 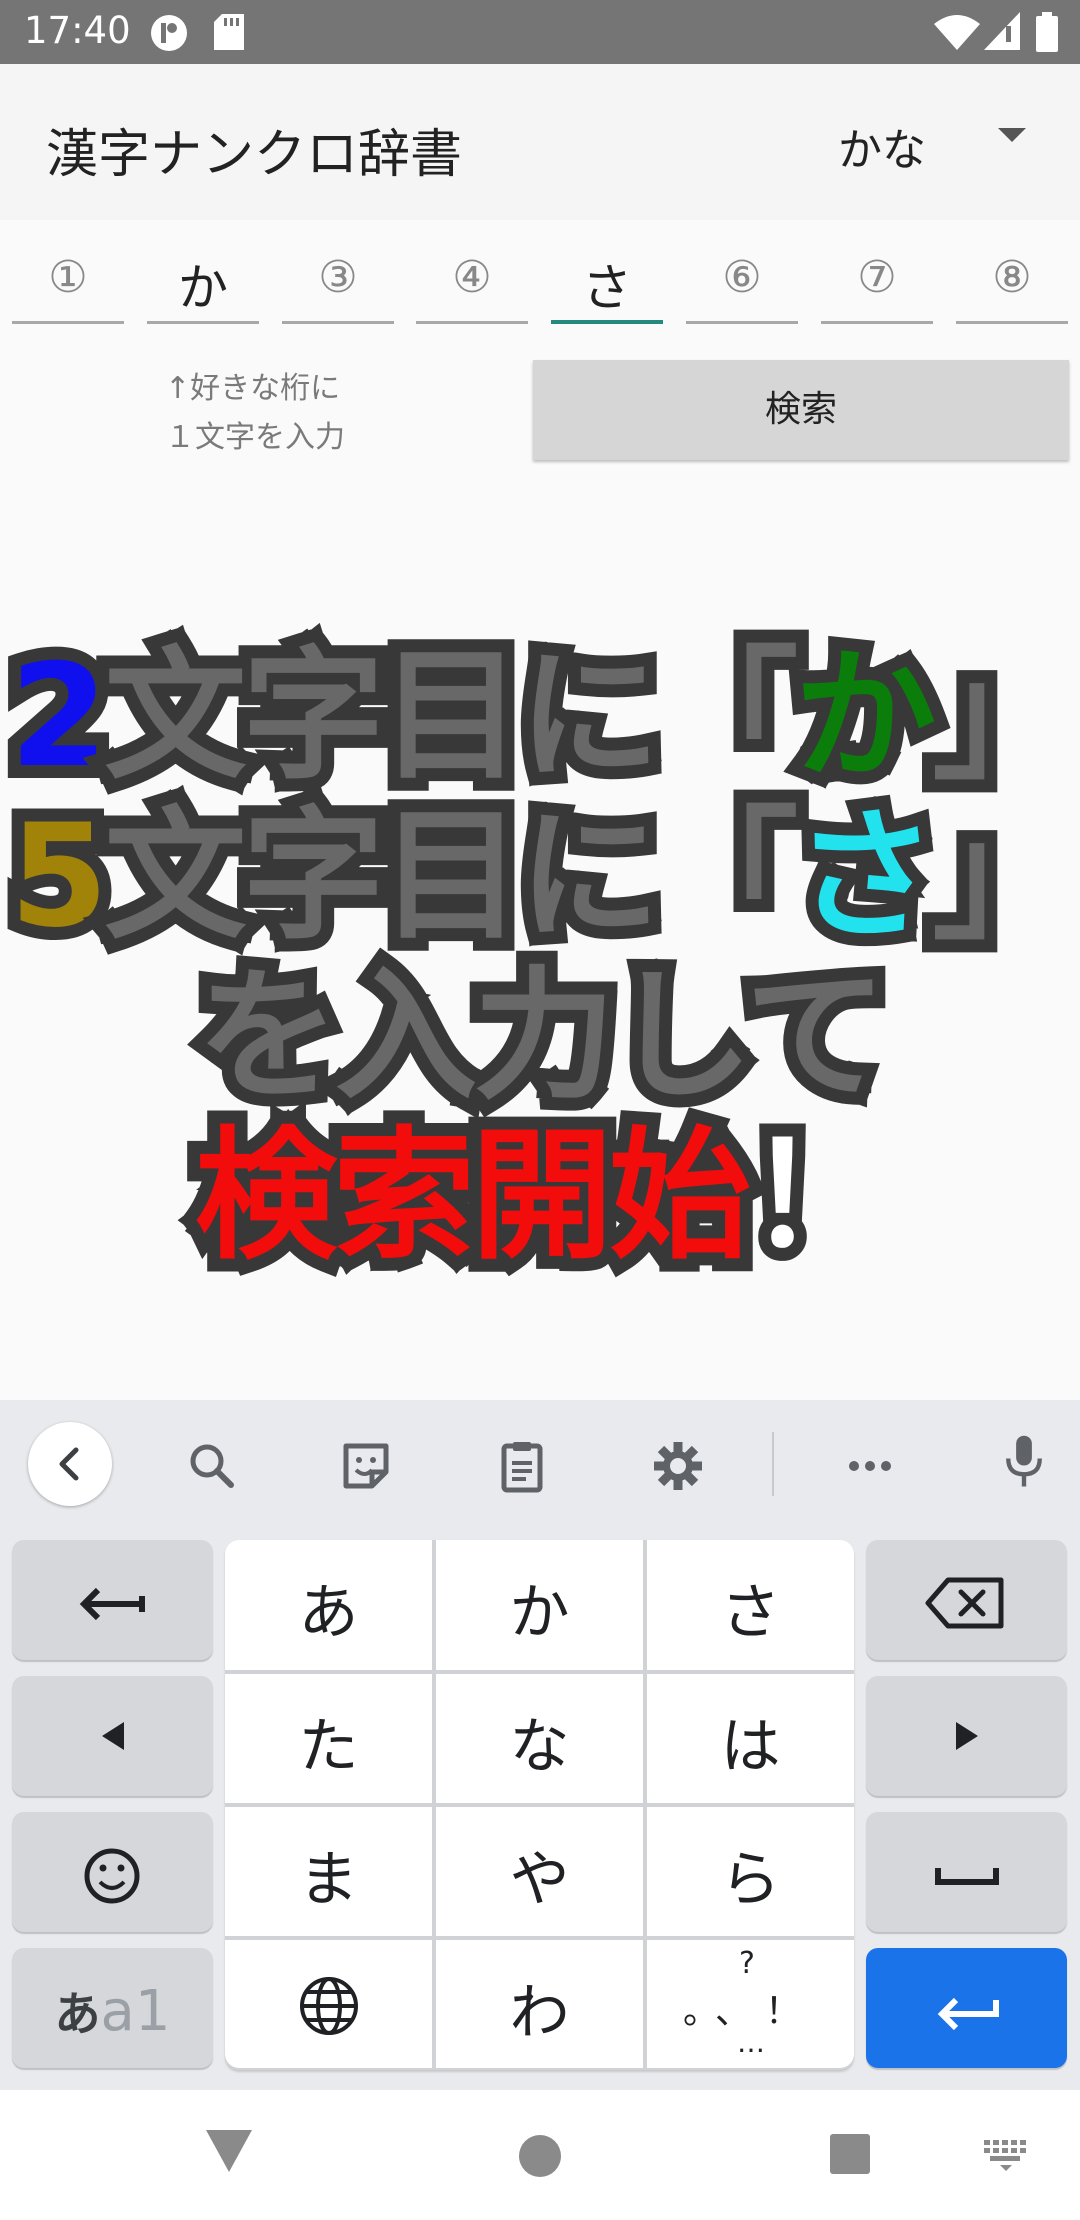 I want to click on caption-line-4: 検索開始！, so click(x=540, y=1186).